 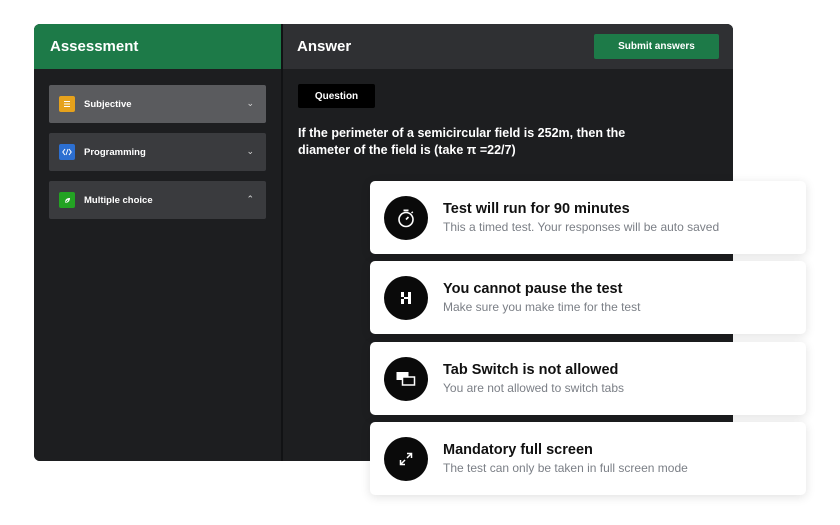 I want to click on pause-icon, so click(x=406, y=297).